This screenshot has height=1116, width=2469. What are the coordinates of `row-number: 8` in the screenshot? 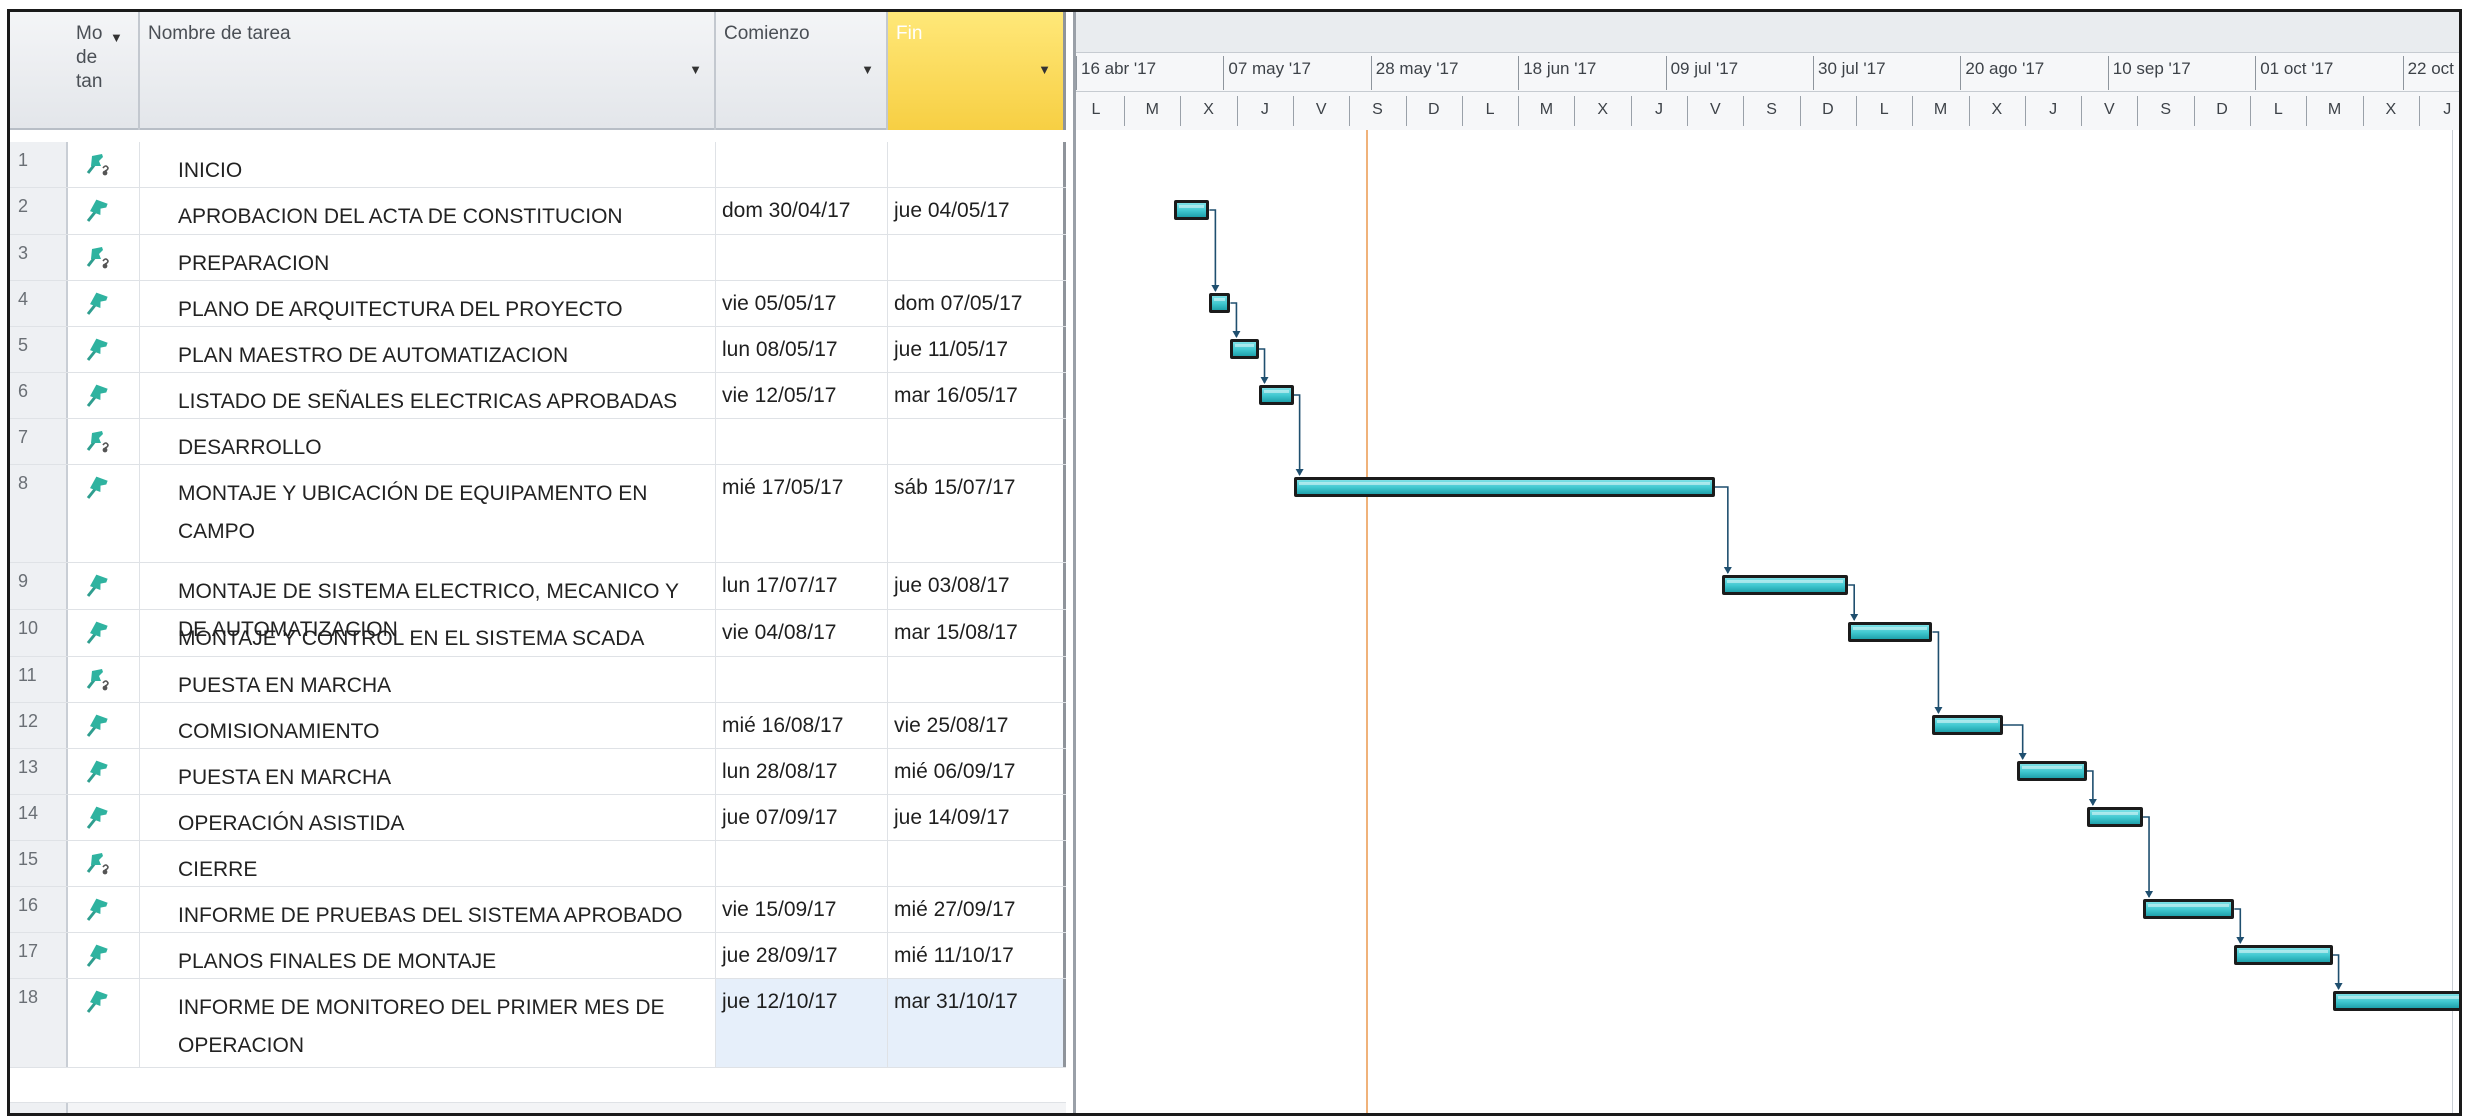 It's located at (39, 513).